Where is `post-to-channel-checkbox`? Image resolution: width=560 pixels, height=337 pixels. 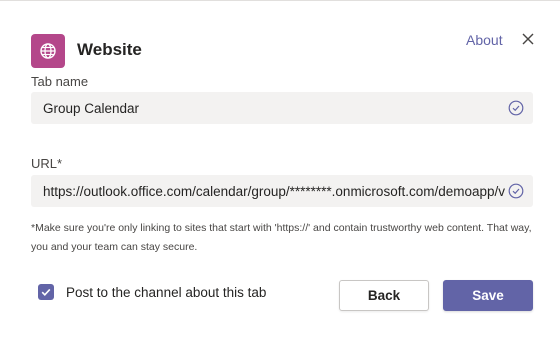 post-to-channel-checkbox is located at coordinates (46, 292).